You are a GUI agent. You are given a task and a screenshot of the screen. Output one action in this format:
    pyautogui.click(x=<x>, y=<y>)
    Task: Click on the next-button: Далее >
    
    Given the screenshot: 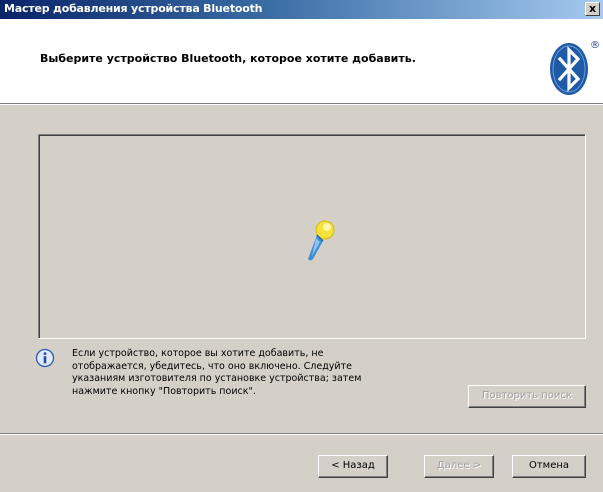 What is the action you would take?
    pyautogui.click(x=459, y=466)
    